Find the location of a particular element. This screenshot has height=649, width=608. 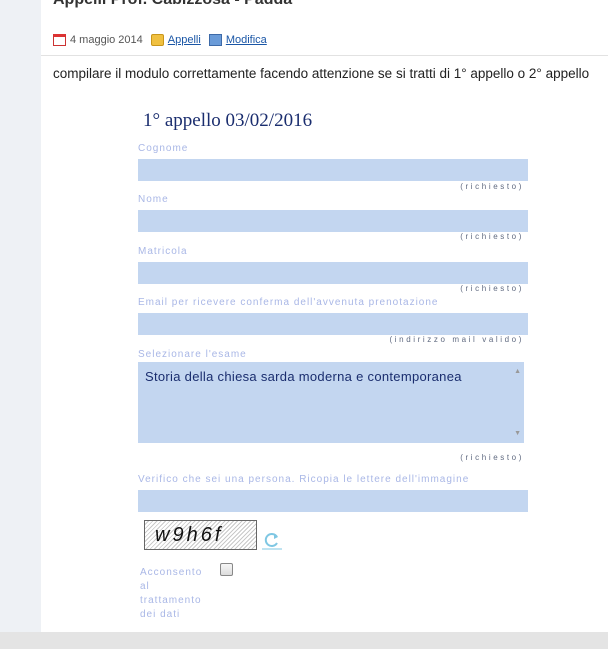

calendar-icon is located at coordinates (59, 40).